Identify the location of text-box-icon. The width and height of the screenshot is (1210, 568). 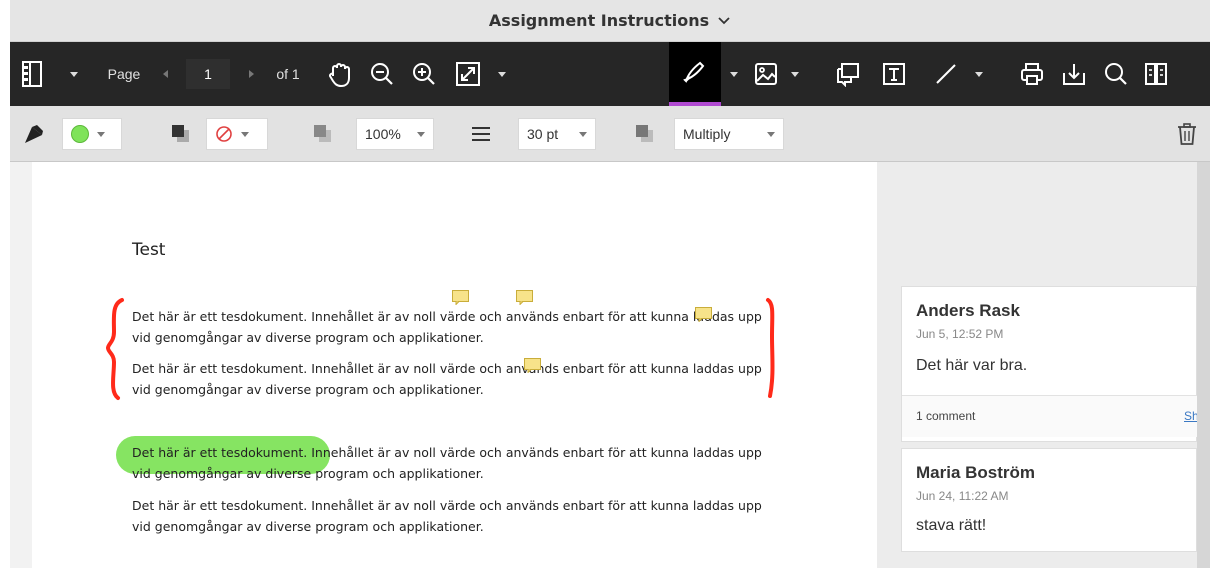
(894, 74).